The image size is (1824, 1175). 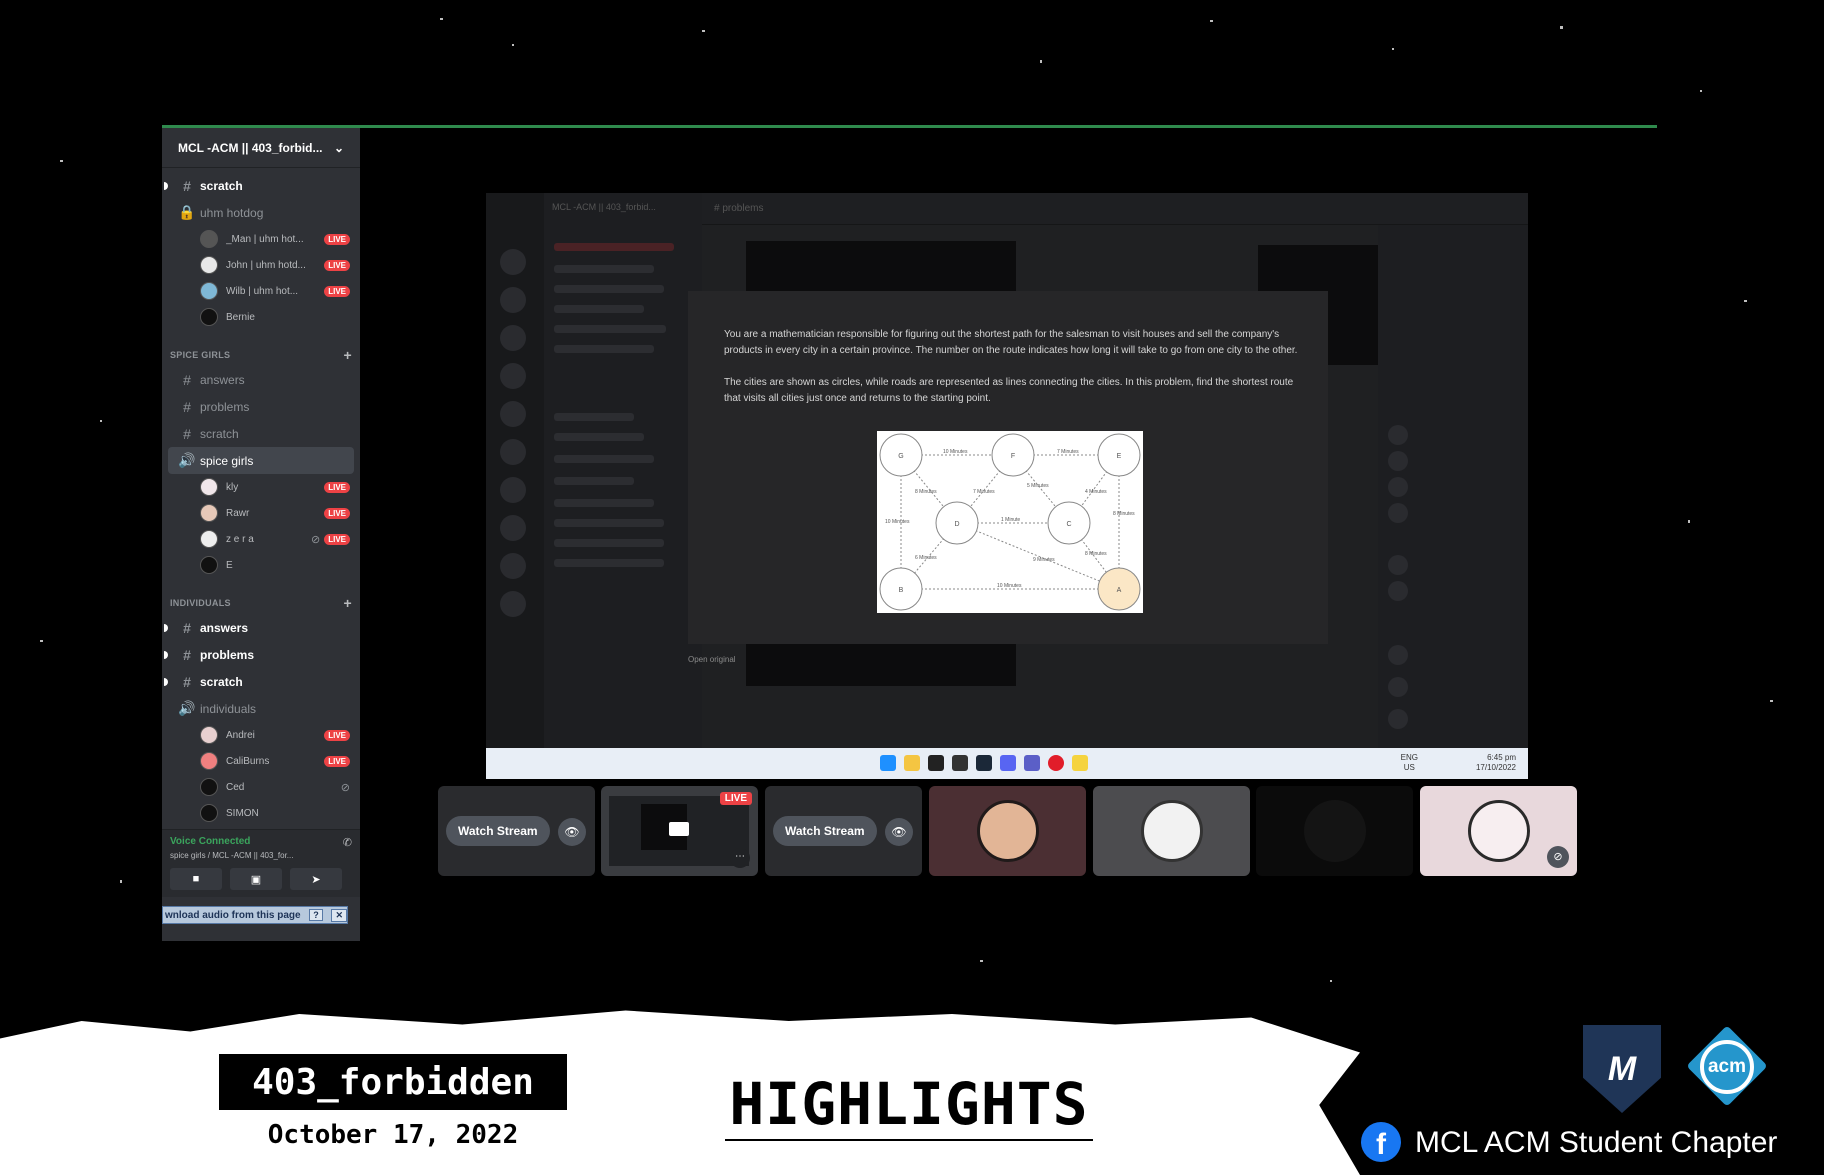 I want to click on help-icon: ?, so click(x=316, y=915).